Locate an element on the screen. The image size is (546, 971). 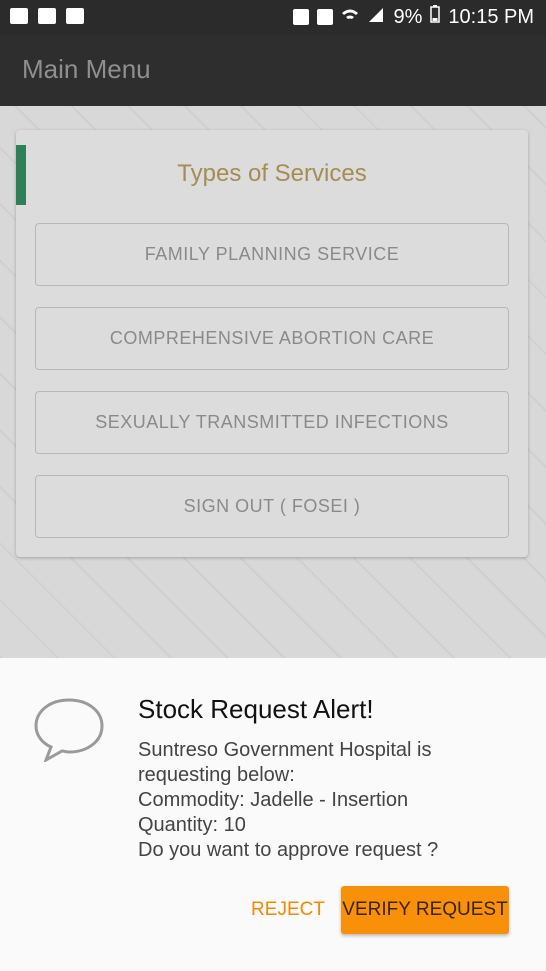
lock-icon is located at coordinates (301, 17).